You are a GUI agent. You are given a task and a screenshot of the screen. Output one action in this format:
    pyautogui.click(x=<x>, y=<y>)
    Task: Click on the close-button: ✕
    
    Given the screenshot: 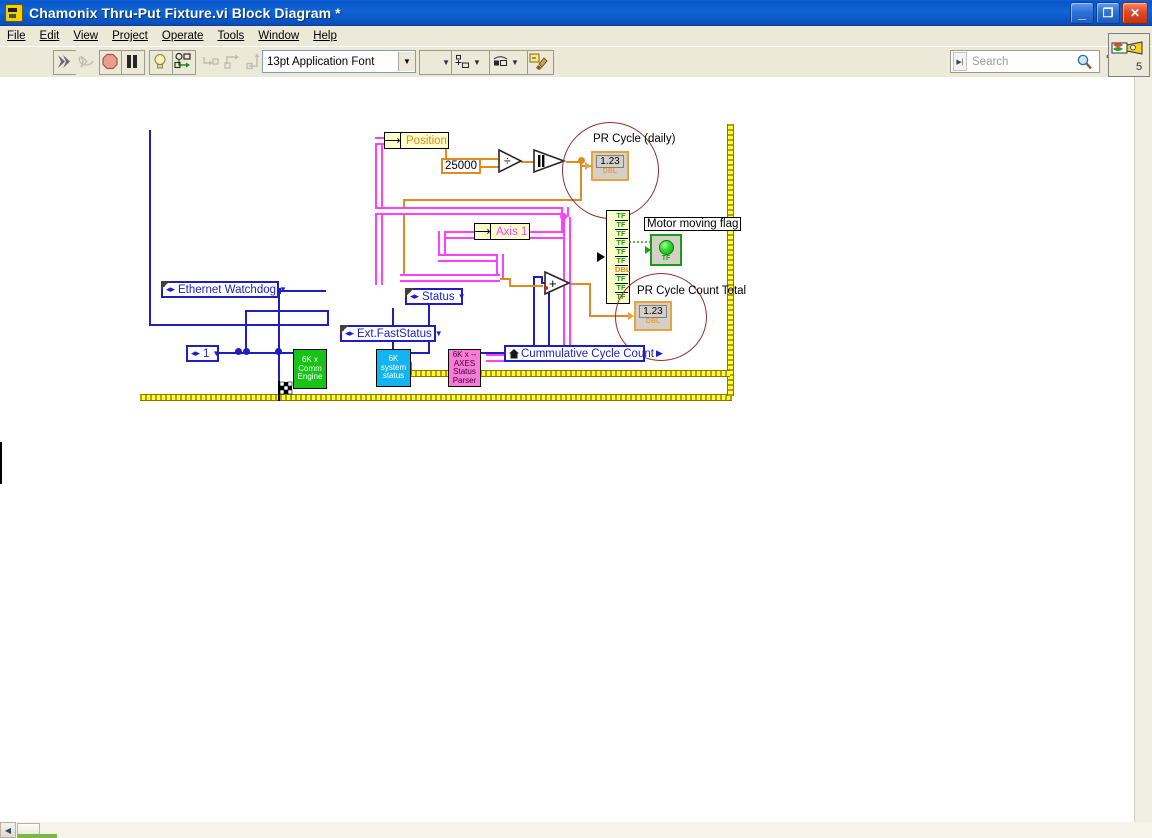 What is the action you would take?
    pyautogui.click(x=1135, y=13)
    